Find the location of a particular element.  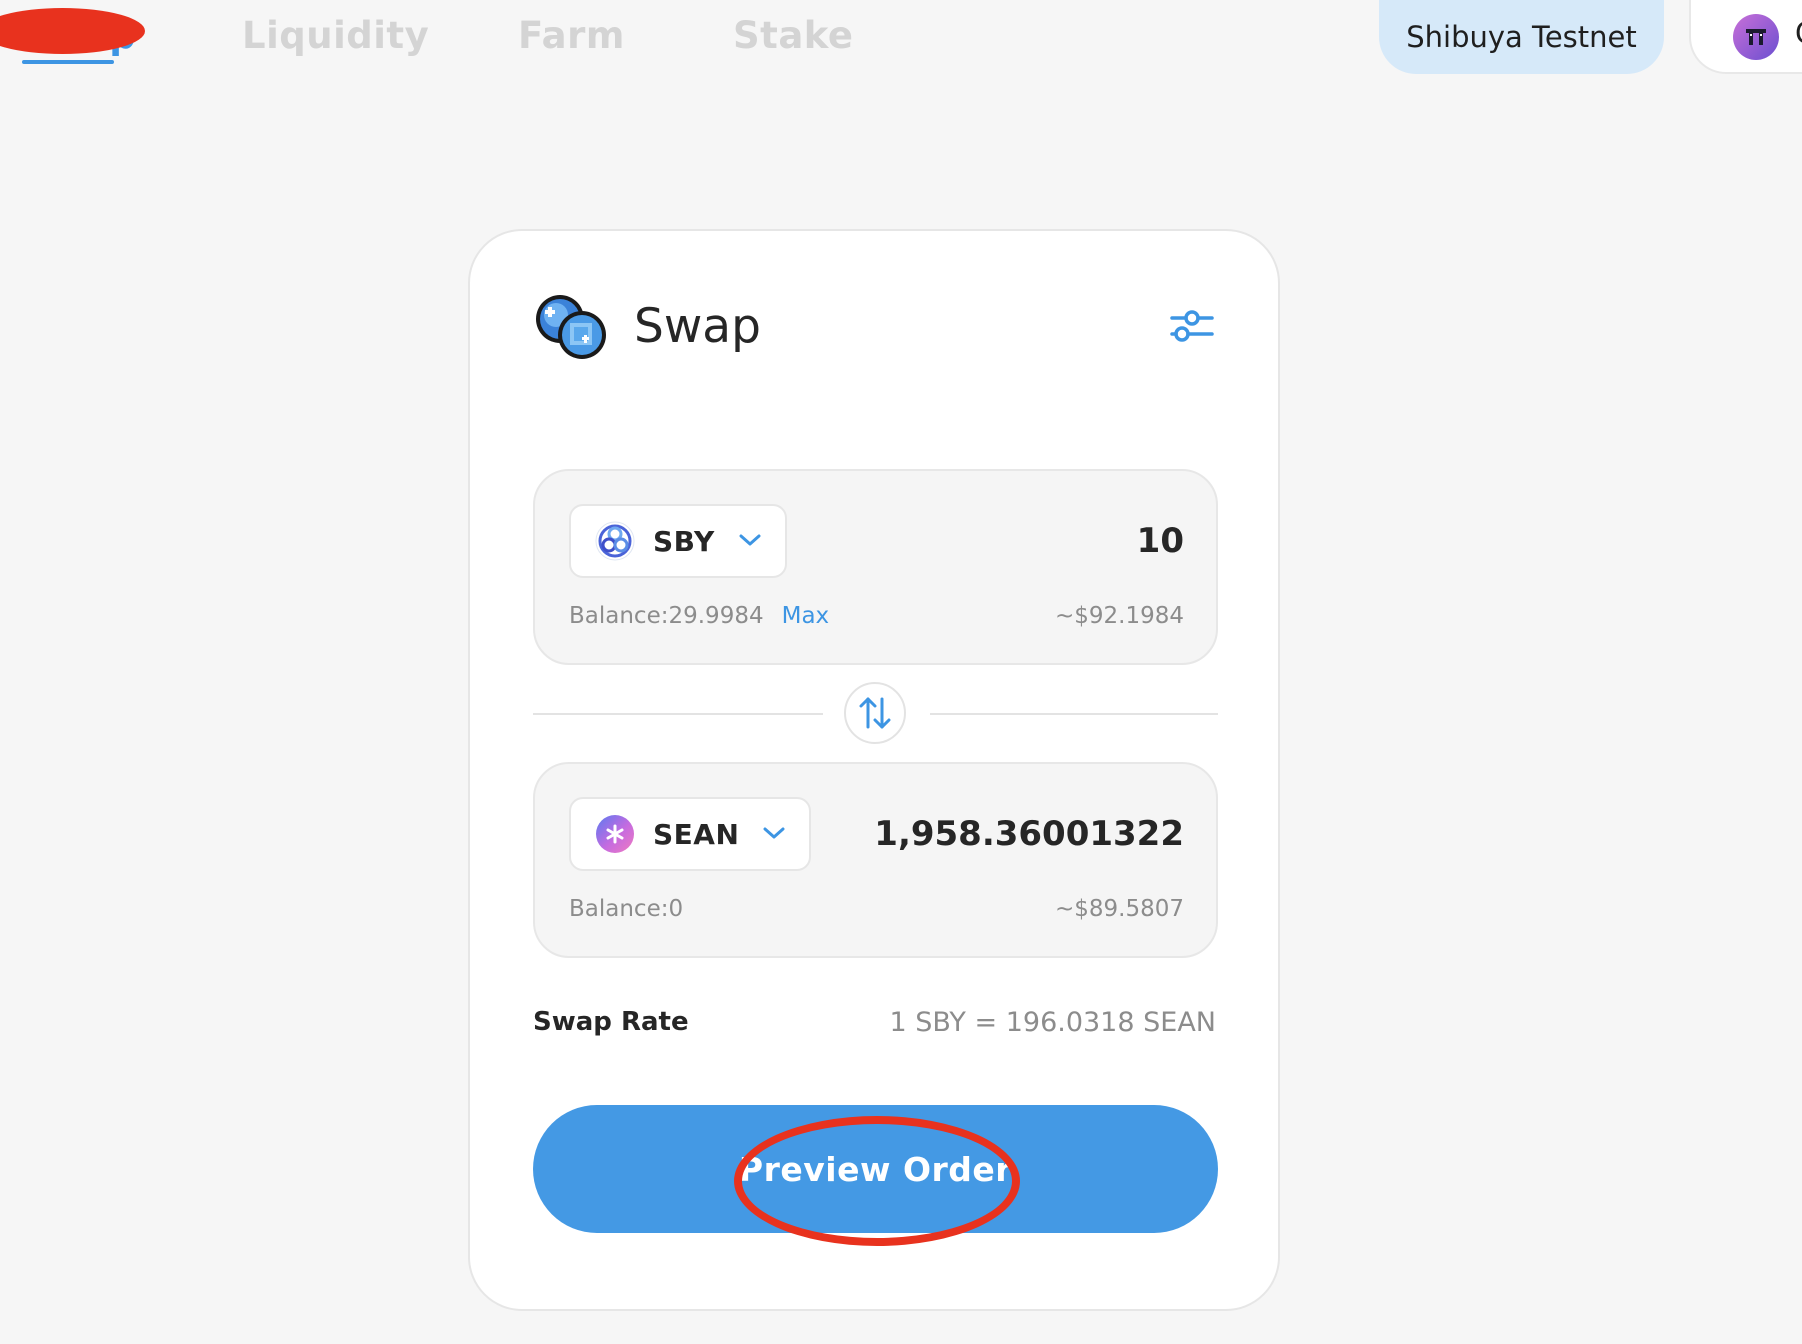

wallet-button: C is located at coordinates (1745, 37).